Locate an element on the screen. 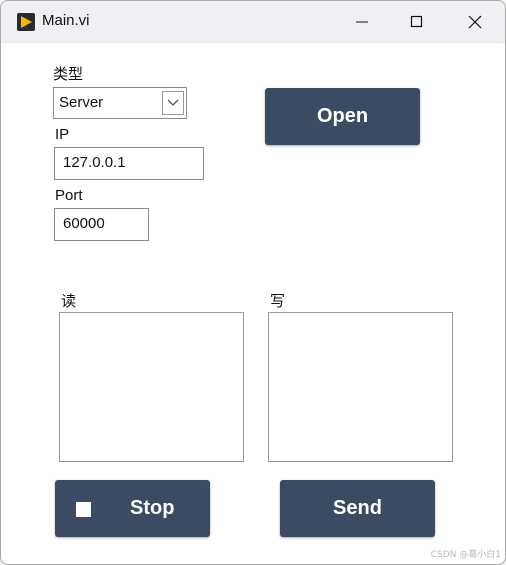 The height and width of the screenshot is (565, 506). labview-app-icon is located at coordinates (26, 22).